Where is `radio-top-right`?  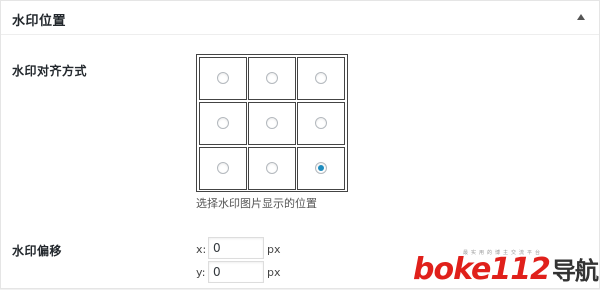 radio-top-right is located at coordinates (321, 78).